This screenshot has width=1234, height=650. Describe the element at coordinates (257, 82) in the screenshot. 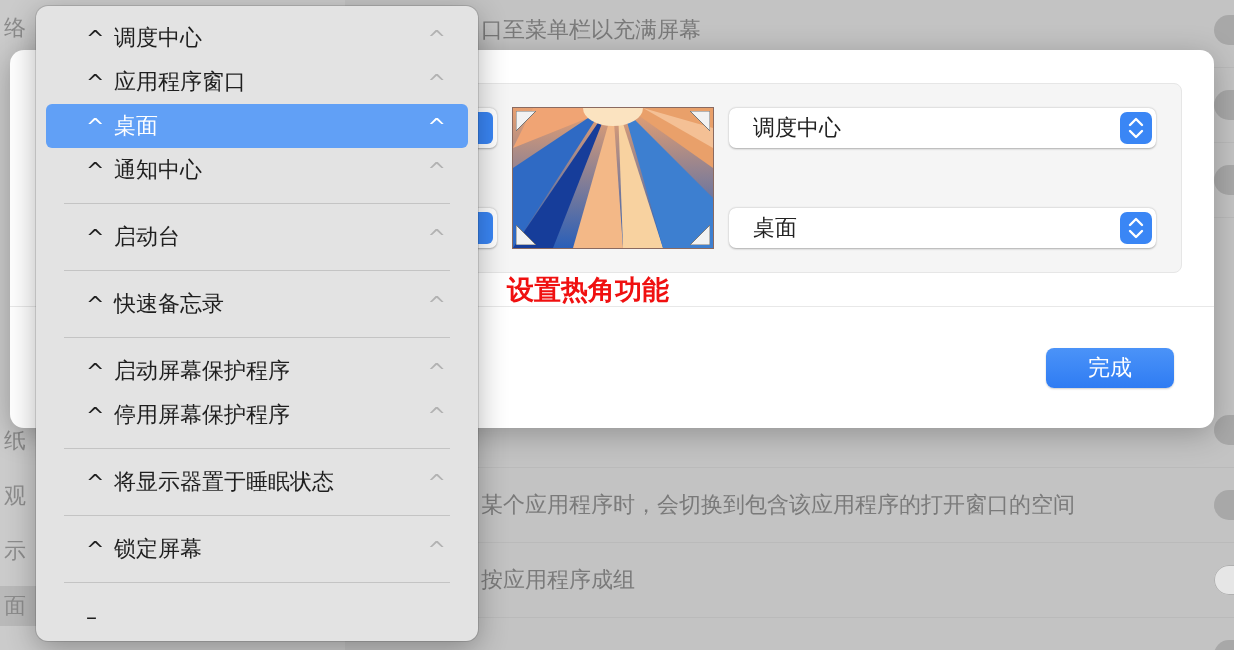

I see `menu-item: ^ 应用程序窗口 ^` at that location.